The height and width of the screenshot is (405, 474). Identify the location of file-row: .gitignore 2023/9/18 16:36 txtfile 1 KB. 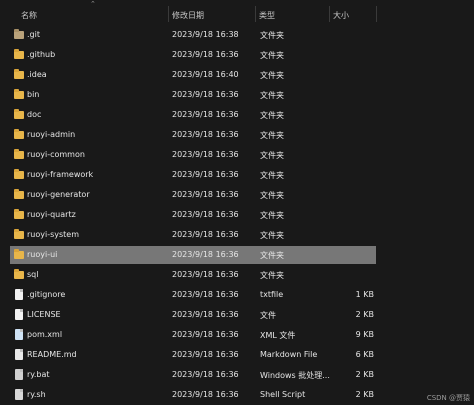
(193, 295).